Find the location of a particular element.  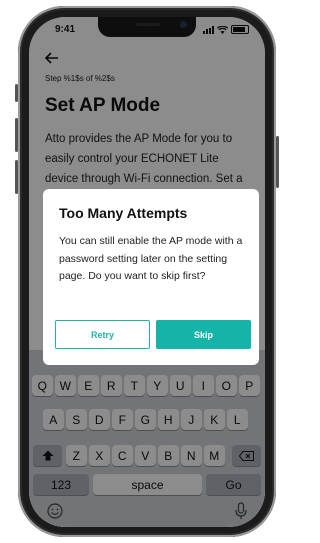

volume-down-button is located at coordinates (16, 177).